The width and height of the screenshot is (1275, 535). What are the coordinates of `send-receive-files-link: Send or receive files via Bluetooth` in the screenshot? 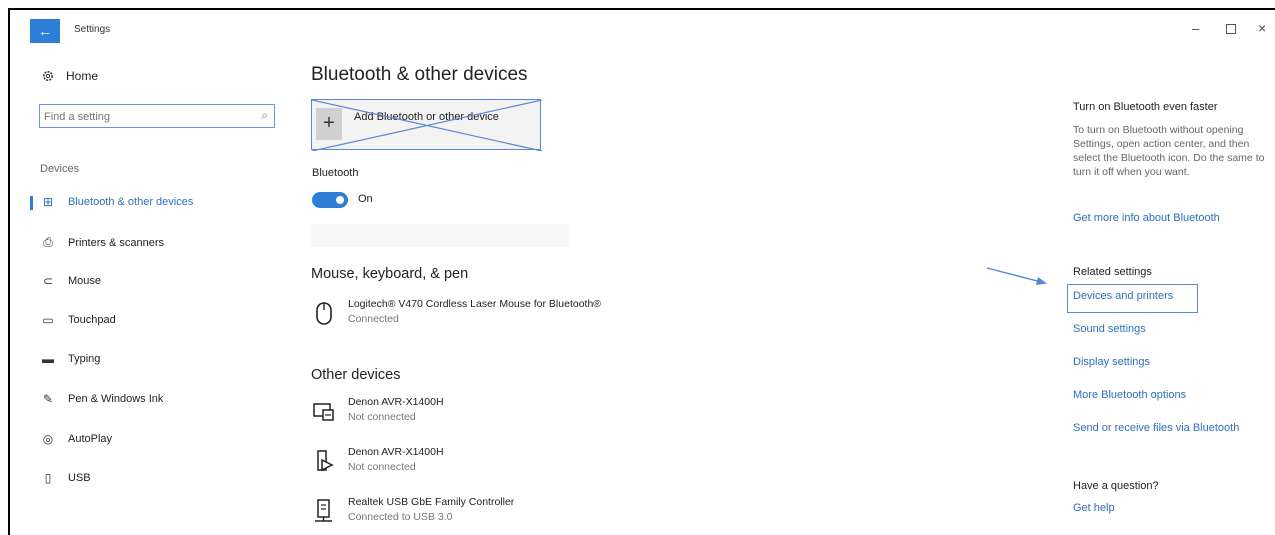 It's located at (1156, 428).